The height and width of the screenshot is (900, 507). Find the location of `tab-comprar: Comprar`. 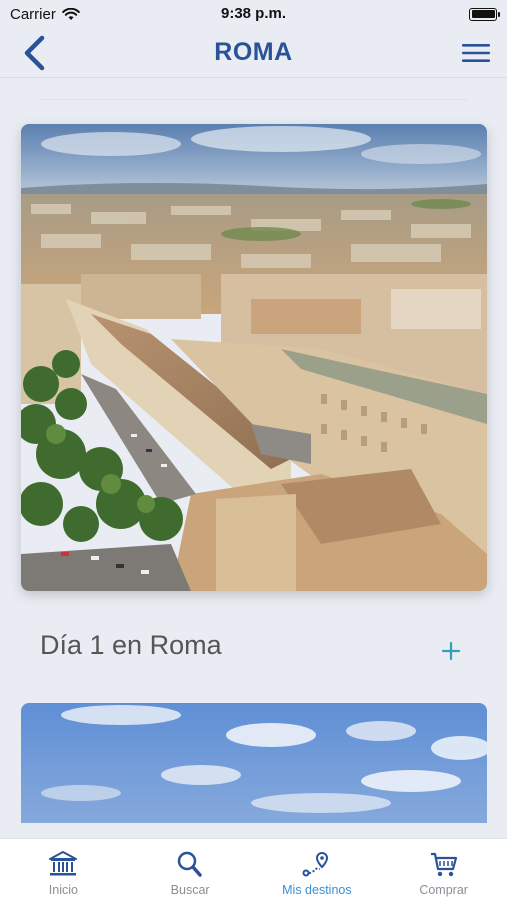

tab-comprar: Comprar is located at coordinates (443, 869).